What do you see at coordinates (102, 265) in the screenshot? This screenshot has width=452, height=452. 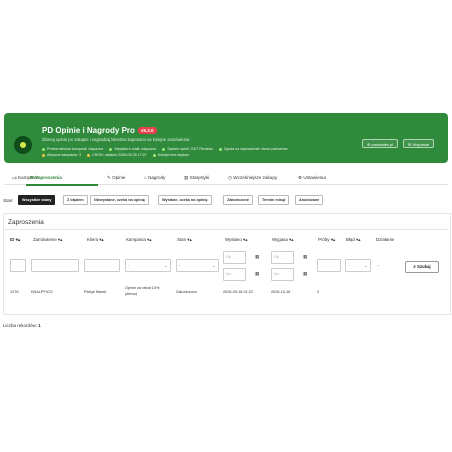 I see `client-filter-input` at bounding box center [102, 265].